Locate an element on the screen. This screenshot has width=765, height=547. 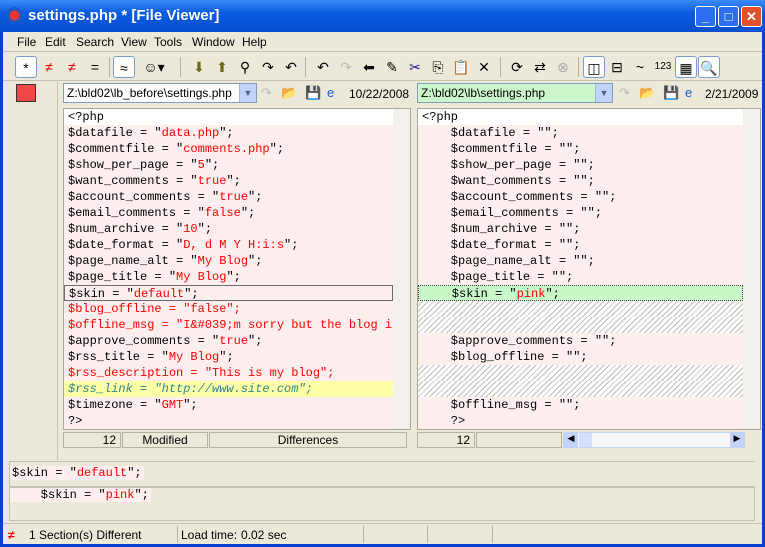
find-prev-icon: ↶ is located at coordinates (291, 67).